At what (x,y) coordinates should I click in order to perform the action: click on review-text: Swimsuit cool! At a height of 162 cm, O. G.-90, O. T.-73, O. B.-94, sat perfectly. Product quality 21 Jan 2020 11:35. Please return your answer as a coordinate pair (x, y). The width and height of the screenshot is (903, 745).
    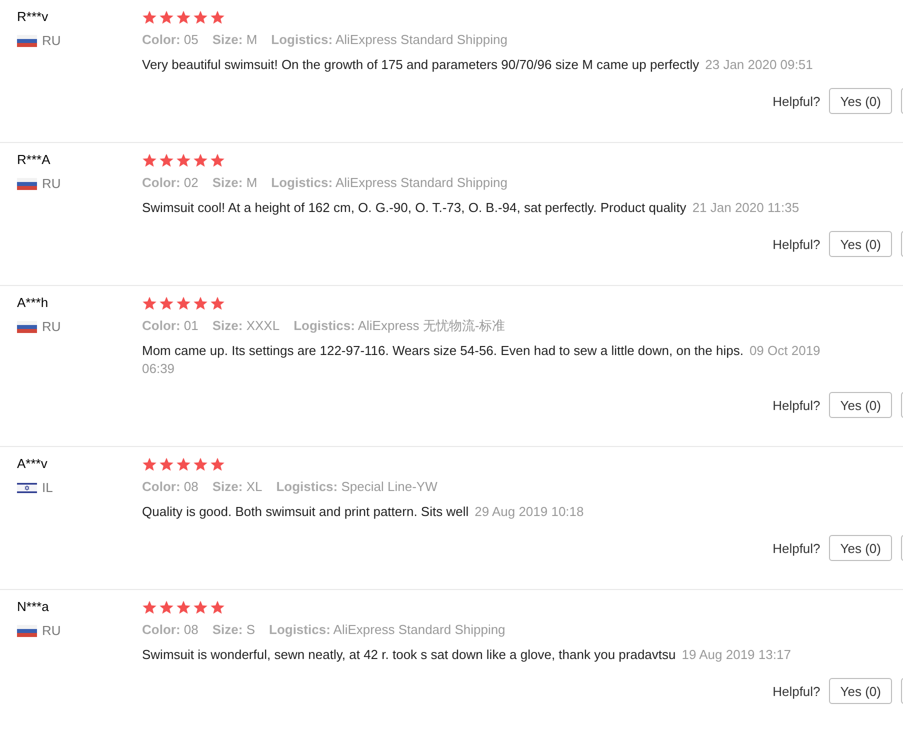
    Looking at the image, I should click on (471, 208).